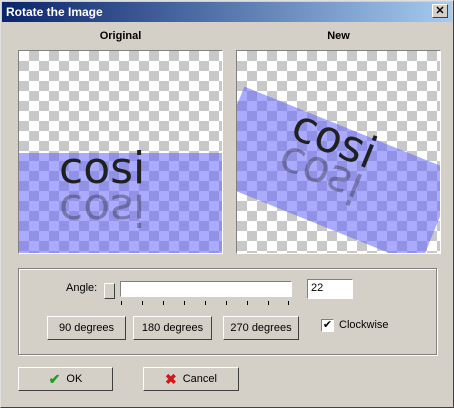  What do you see at coordinates (82, 288) in the screenshot?
I see `angle-label: Angle:` at bounding box center [82, 288].